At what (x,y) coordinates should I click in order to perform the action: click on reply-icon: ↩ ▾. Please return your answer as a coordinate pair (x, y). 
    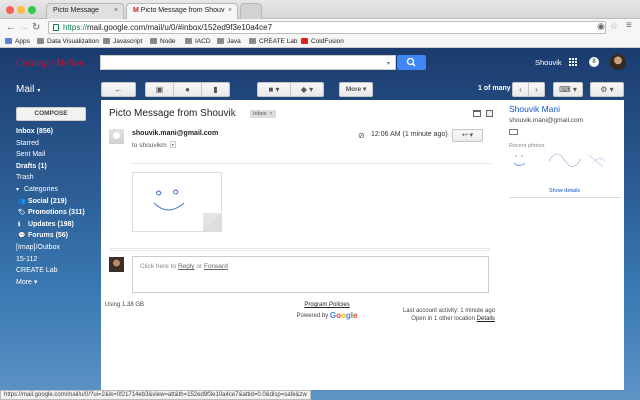
    Looking at the image, I should click on (467, 135).